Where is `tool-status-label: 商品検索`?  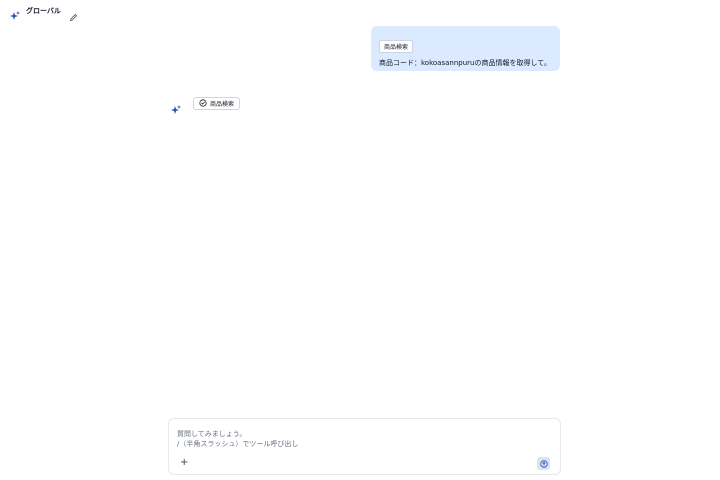 tool-status-label: 商品検索 is located at coordinates (222, 104).